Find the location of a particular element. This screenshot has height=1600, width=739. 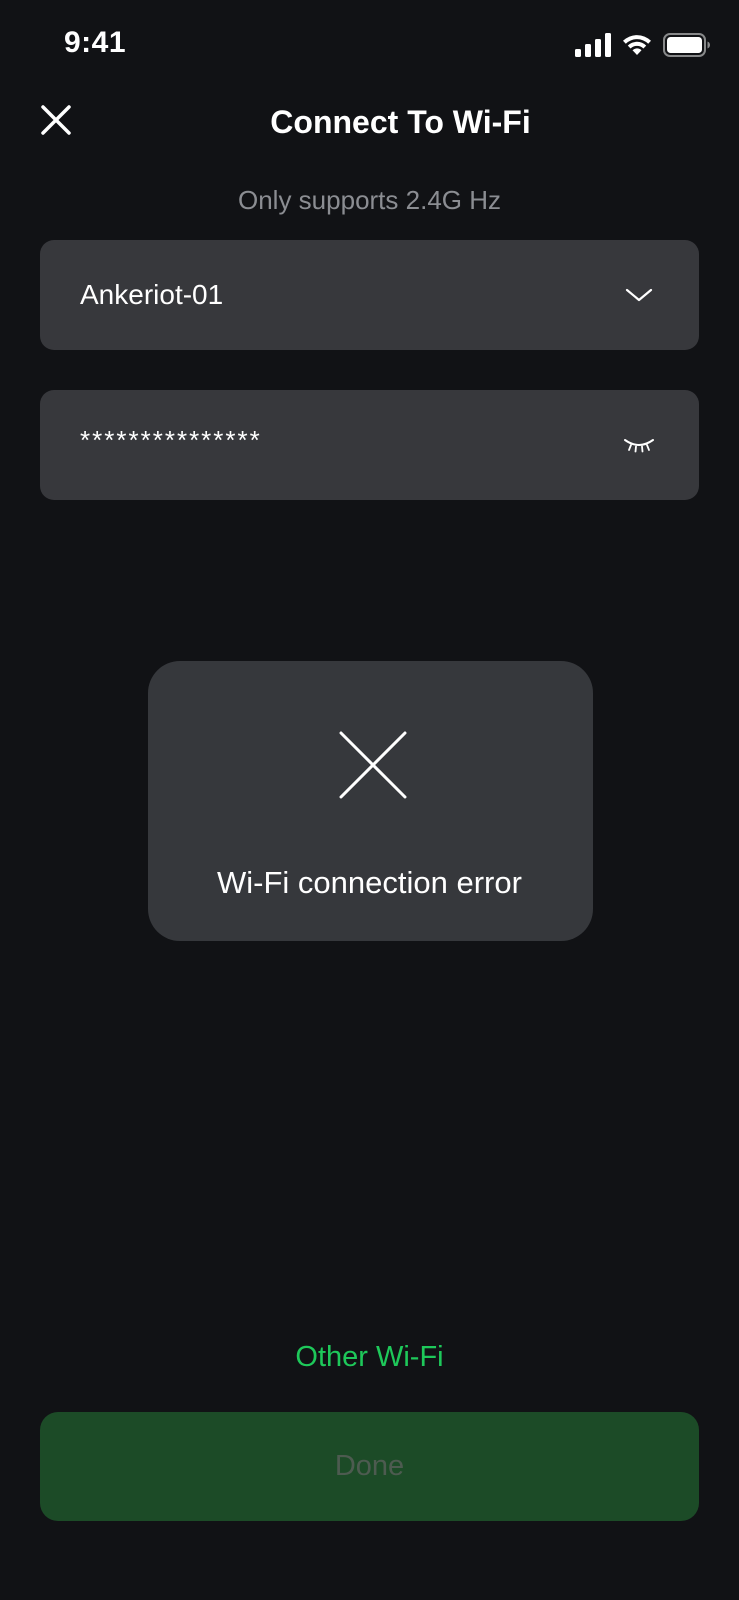

ssid-value: Ankeriot-01 is located at coordinates (152, 294).